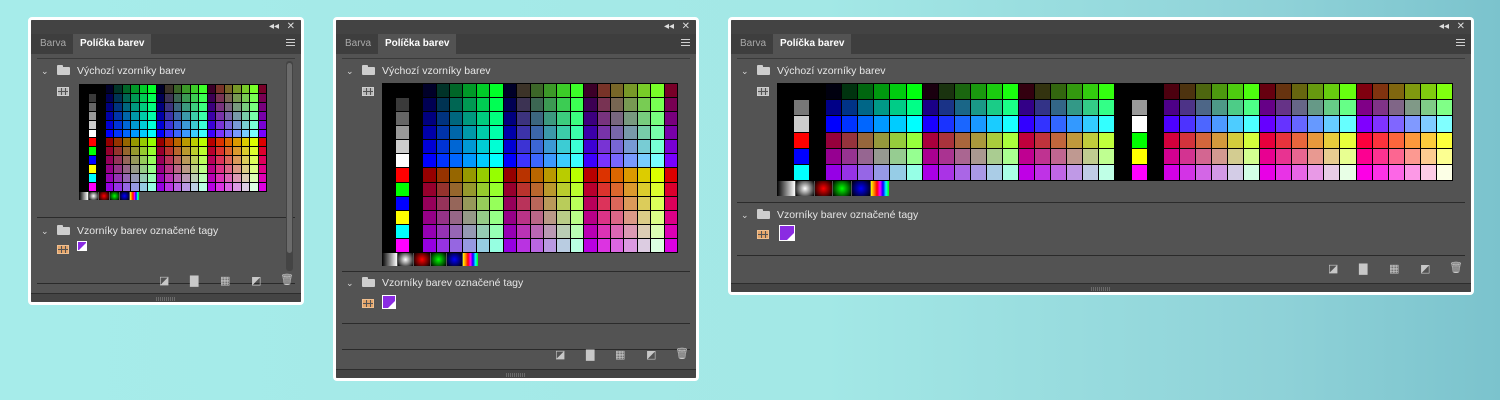 This screenshot has width=1500, height=400. I want to click on tagged-swatch, so click(787, 233).